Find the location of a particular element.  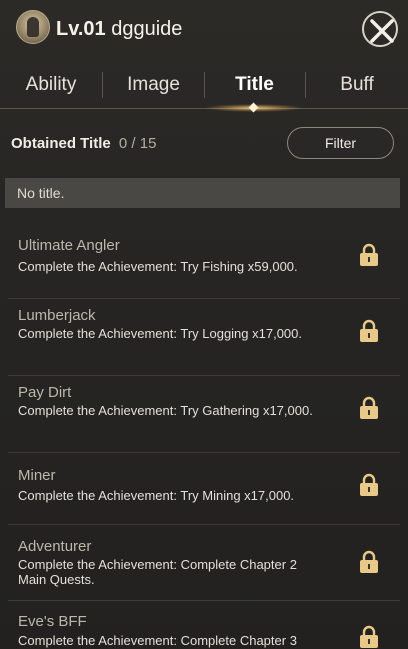

close-button is located at coordinates (380, 29).